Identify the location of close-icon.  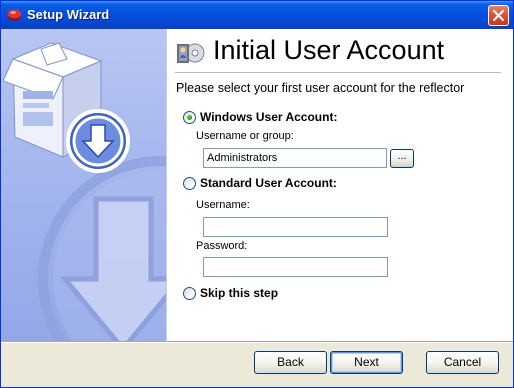
(498, 15).